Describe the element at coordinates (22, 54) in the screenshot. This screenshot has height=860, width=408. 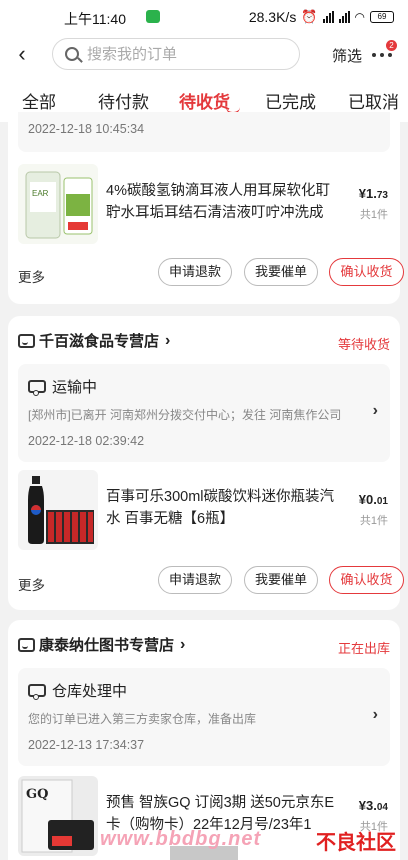
I see `back-button: ‹` at that location.